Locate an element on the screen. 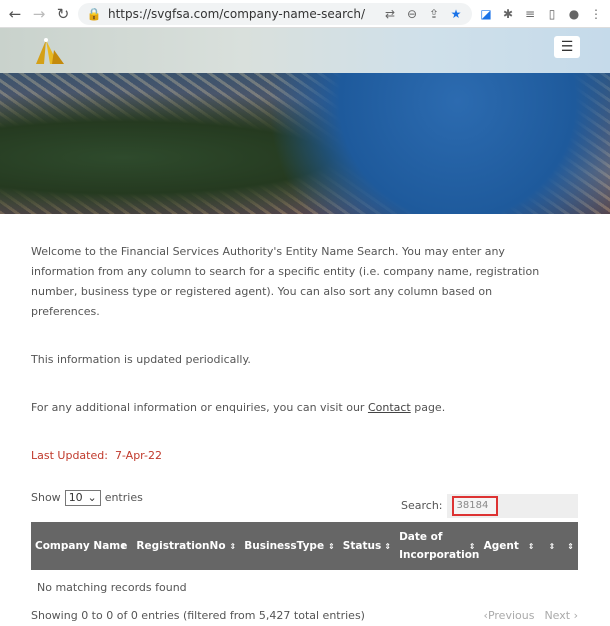  puzzle-icon: ✱ is located at coordinates (508, 14).